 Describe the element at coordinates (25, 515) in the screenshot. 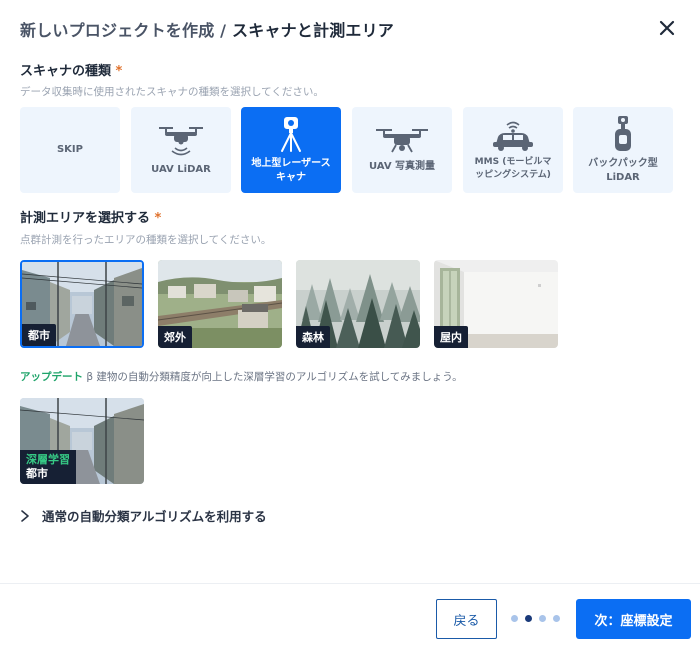

I see `chevron-right-icon` at that location.